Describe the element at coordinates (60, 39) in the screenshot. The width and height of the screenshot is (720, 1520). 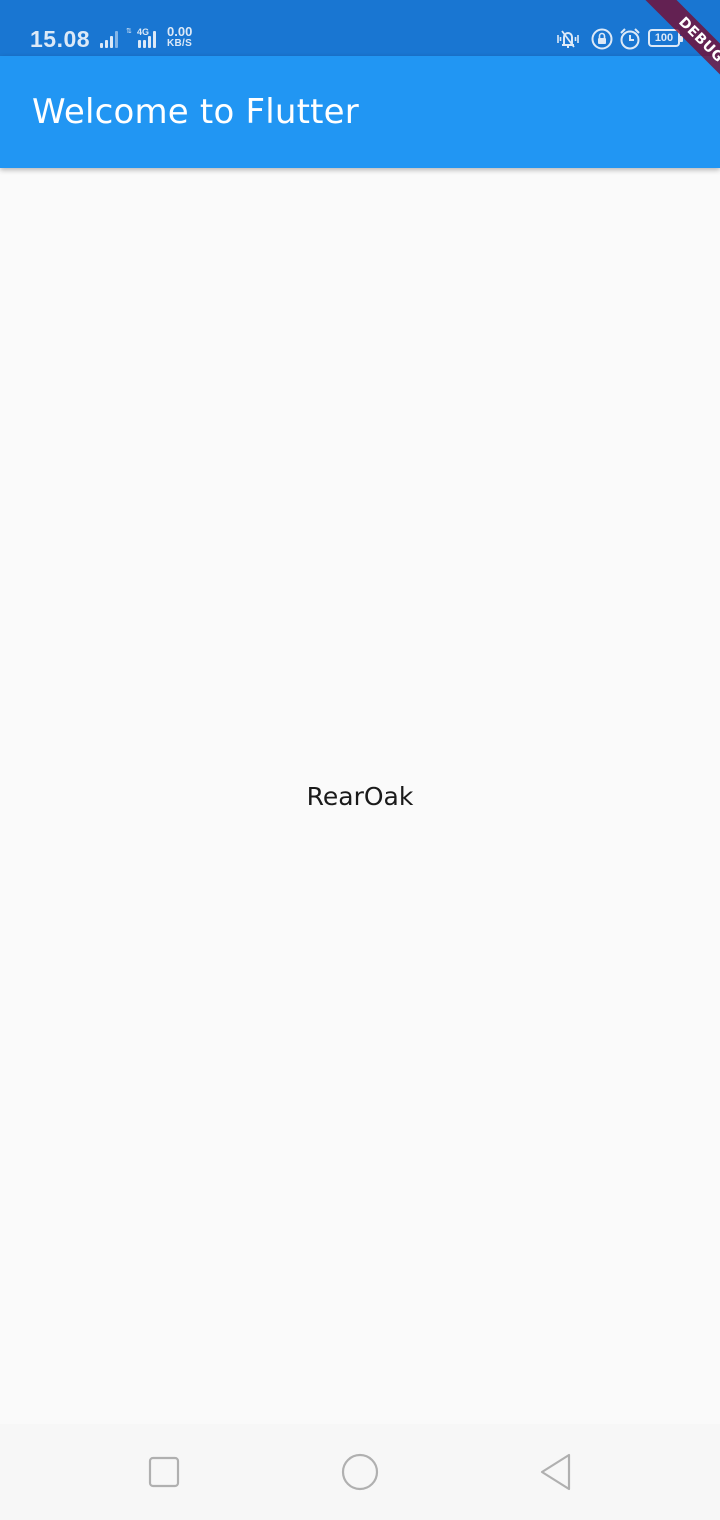
I see `status-time: 15.08` at that location.